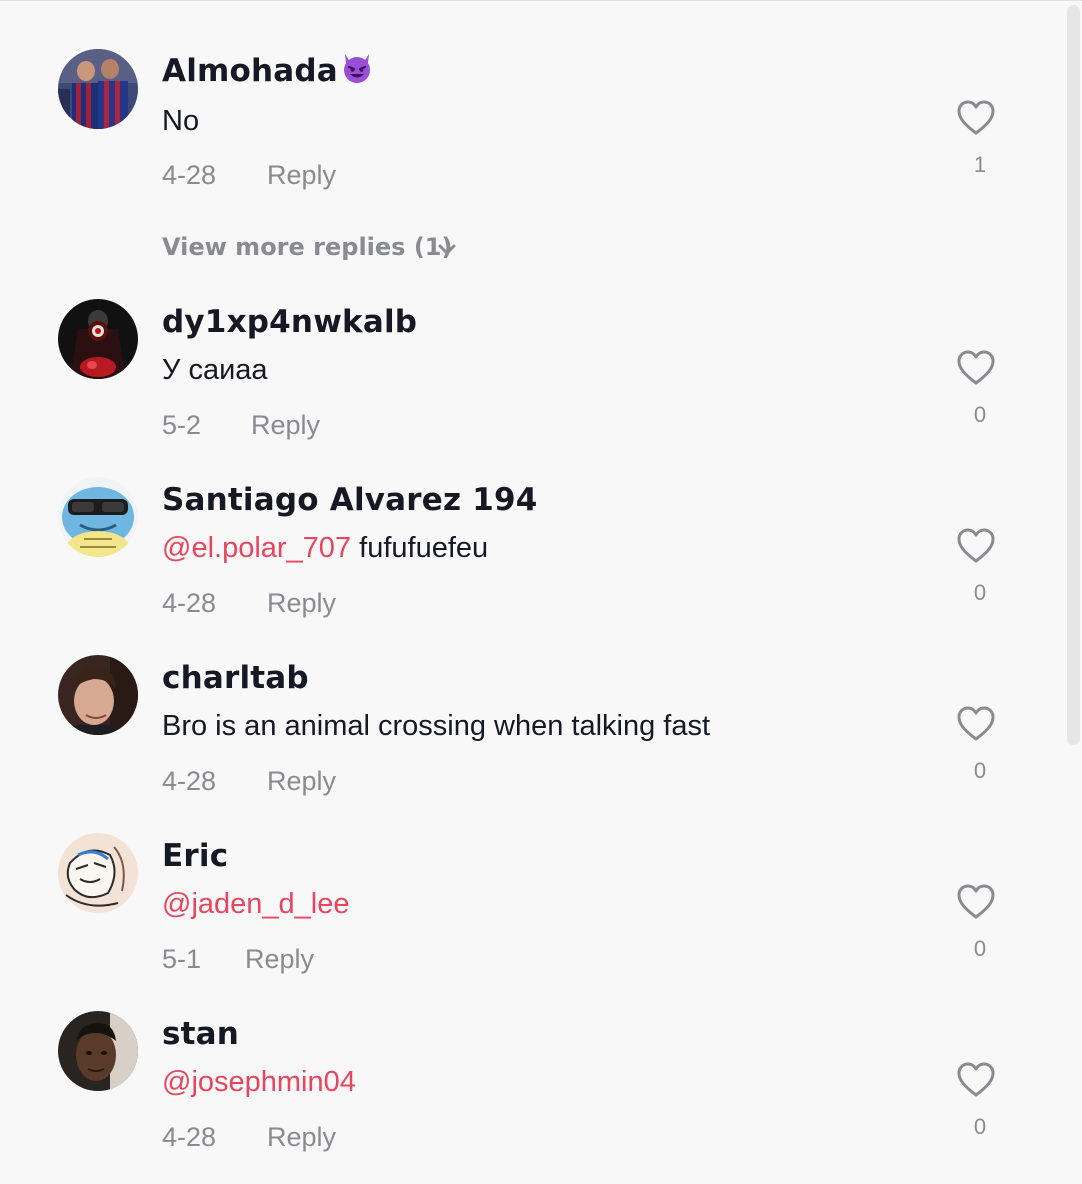 The image size is (1082, 1184). I want to click on comment-date: 4-28, so click(189, 1137).